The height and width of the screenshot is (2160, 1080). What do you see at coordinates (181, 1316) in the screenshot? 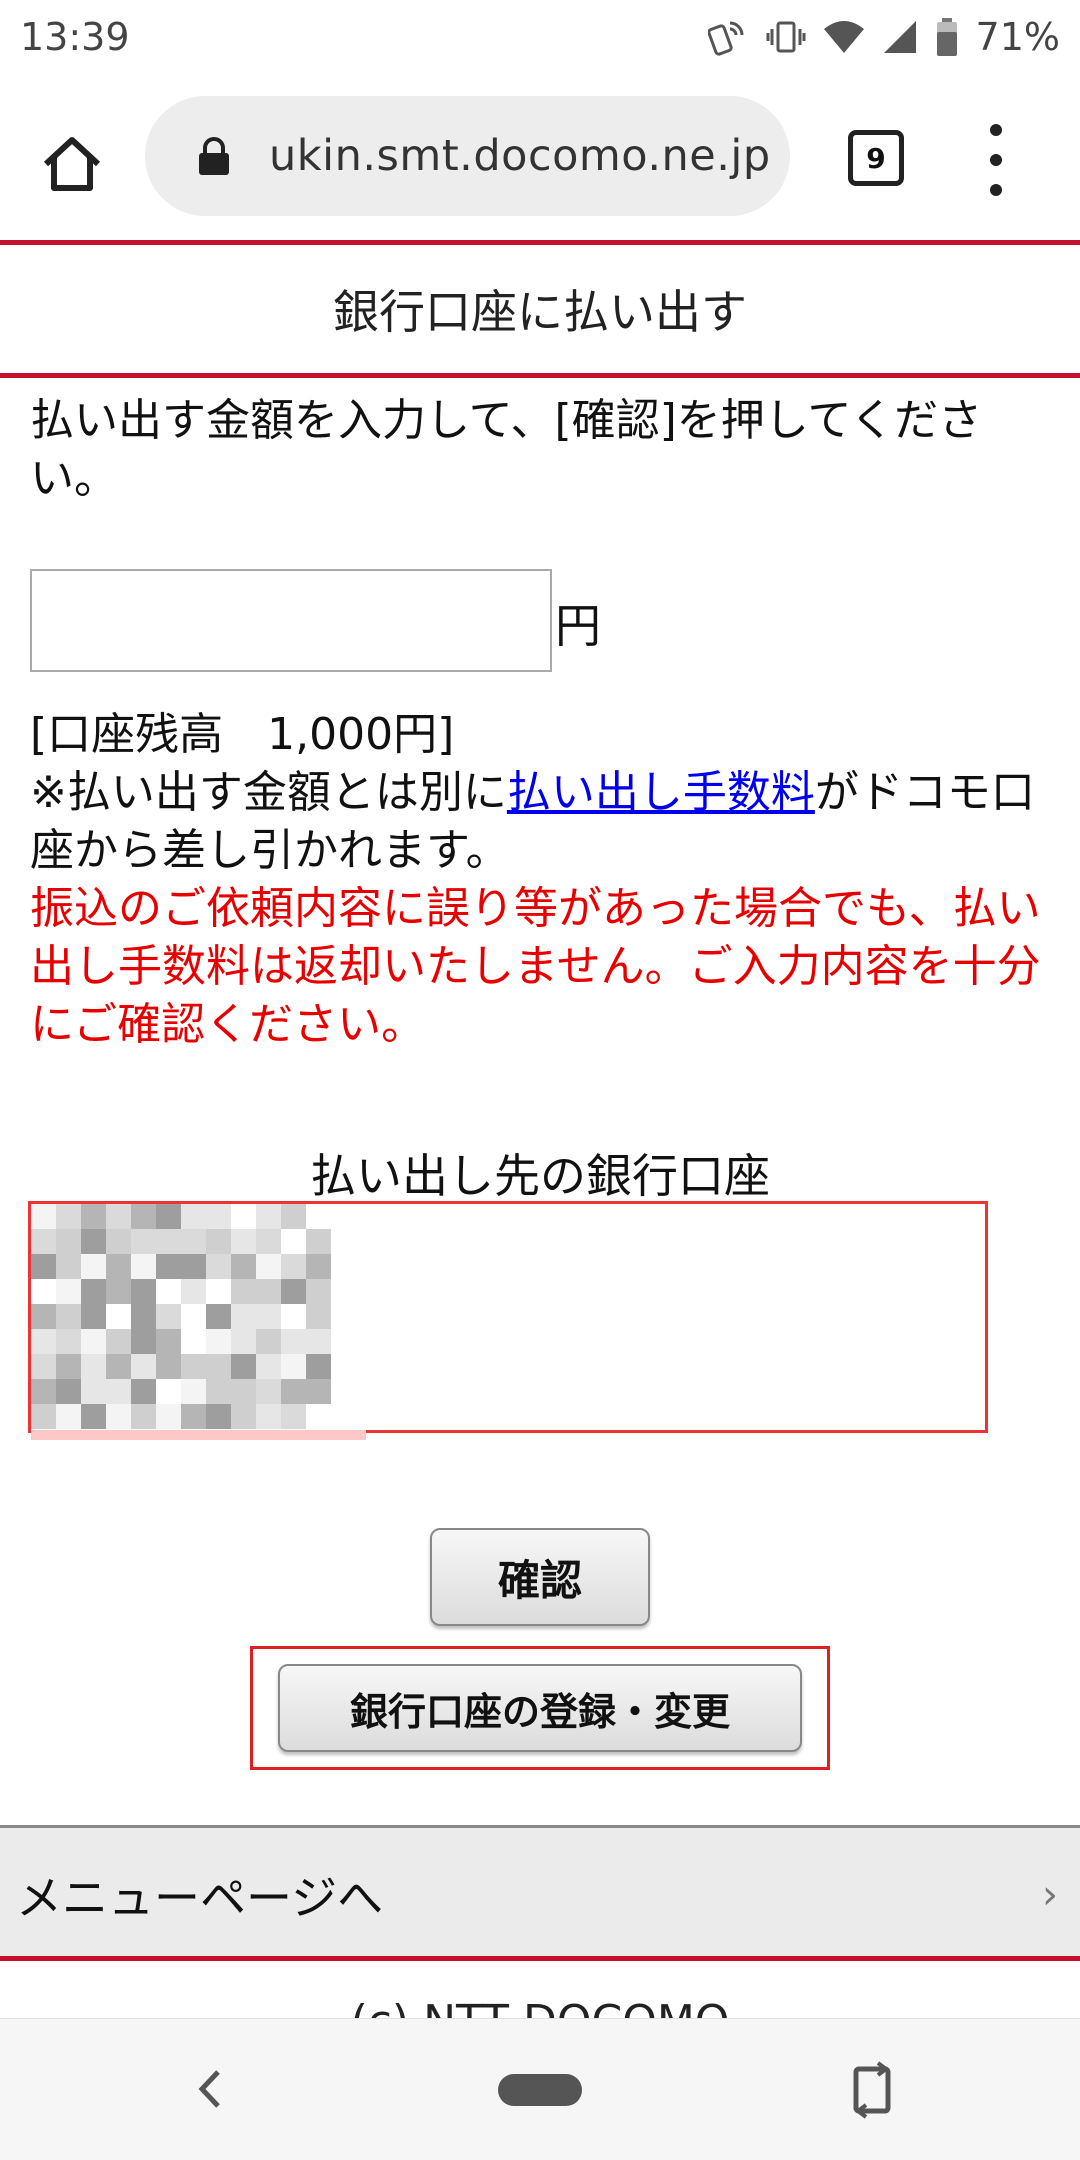
I see `redacted-account-info` at bounding box center [181, 1316].